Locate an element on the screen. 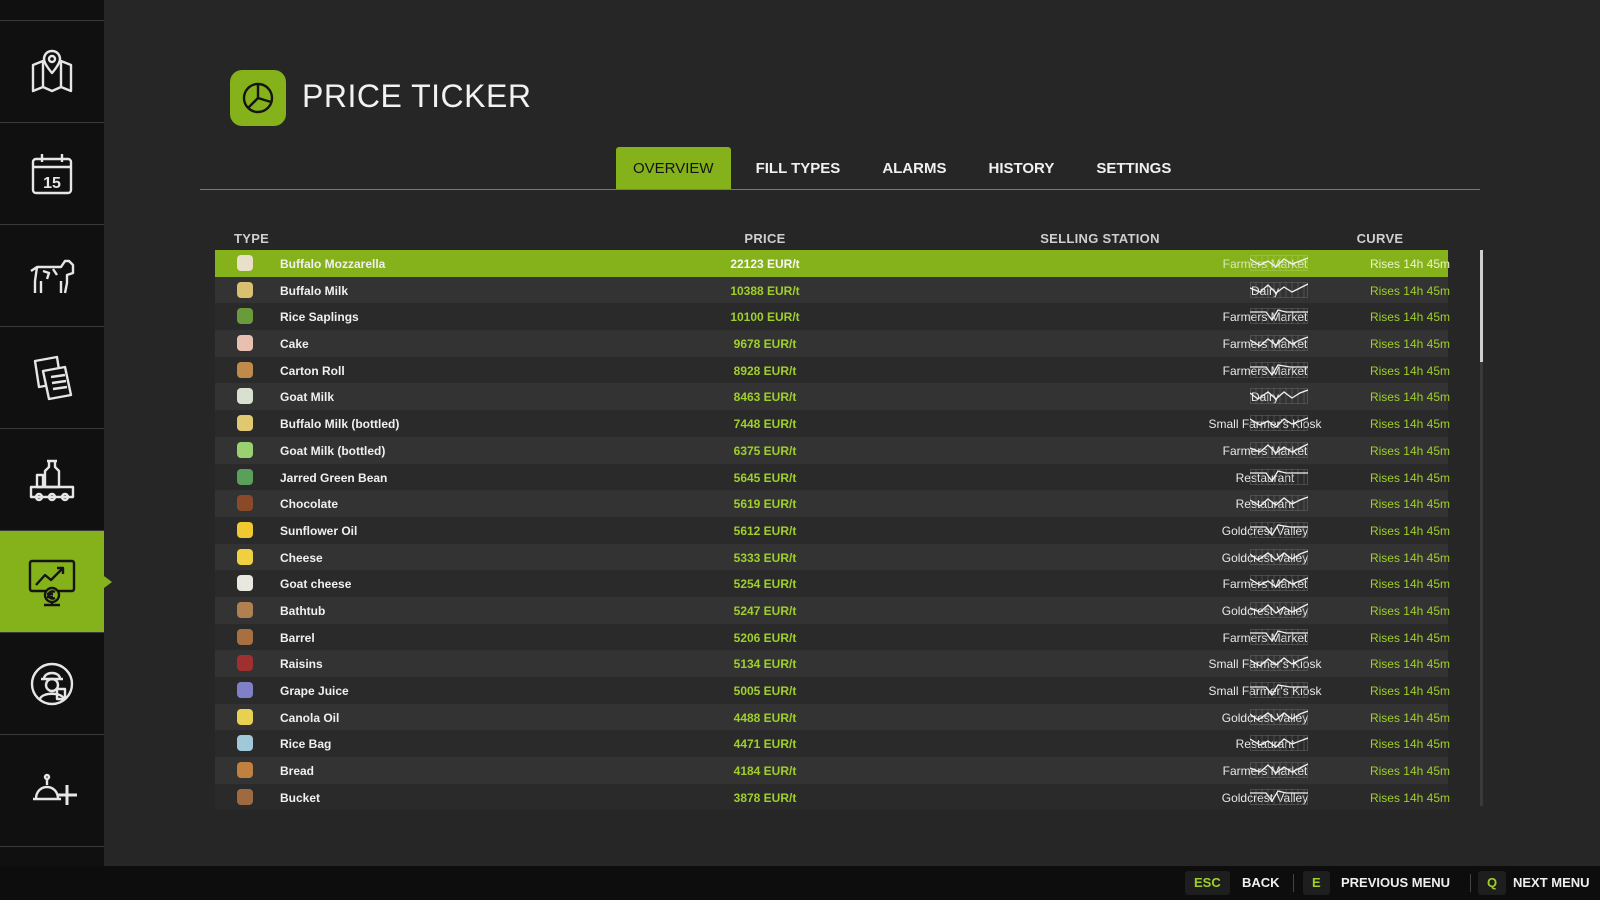  tab-overview: OVERVIEW is located at coordinates (673, 168).